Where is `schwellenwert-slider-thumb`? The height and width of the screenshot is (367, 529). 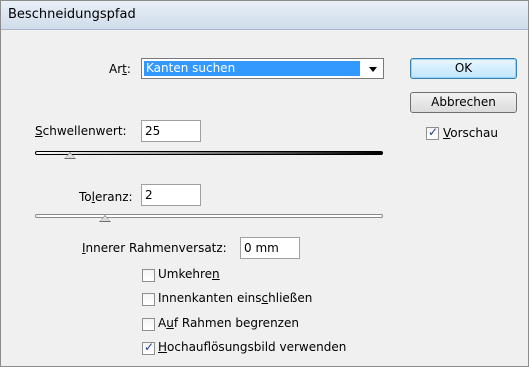 schwellenwert-slider-thumb is located at coordinates (69, 155).